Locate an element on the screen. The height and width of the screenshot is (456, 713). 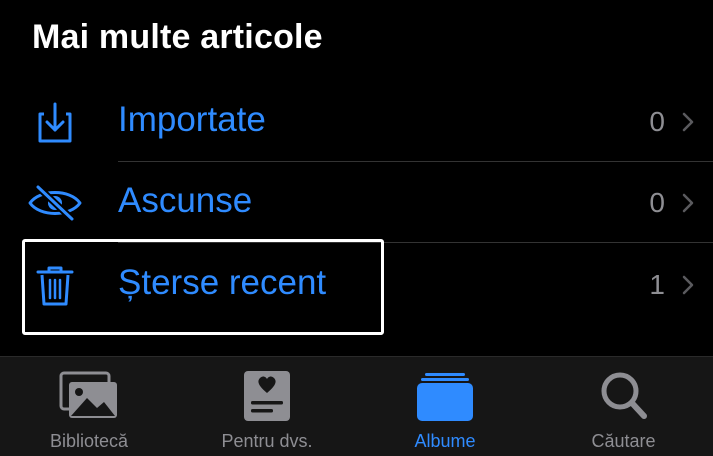
album-row-count: 1 is located at coordinates (657, 284).